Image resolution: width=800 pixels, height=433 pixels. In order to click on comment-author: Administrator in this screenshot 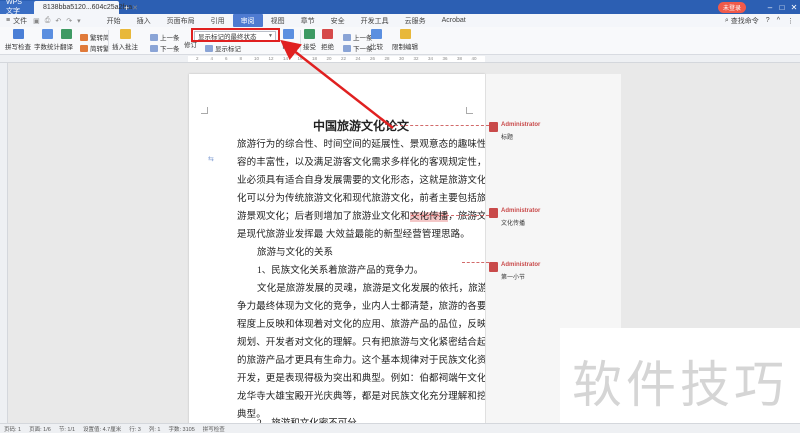, I will do `click(521, 265)`.